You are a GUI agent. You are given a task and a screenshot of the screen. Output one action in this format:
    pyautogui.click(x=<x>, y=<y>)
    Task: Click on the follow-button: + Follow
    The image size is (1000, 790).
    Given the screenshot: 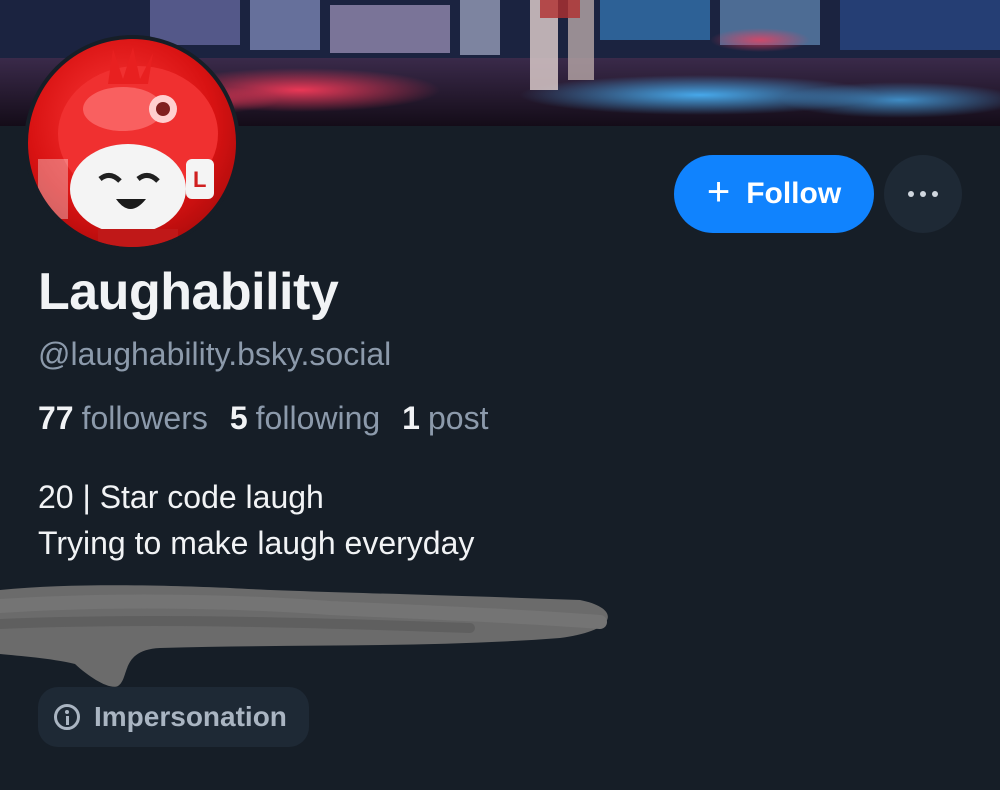 What is the action you would take?
    pyautogui.click(x=774, y=194)
    